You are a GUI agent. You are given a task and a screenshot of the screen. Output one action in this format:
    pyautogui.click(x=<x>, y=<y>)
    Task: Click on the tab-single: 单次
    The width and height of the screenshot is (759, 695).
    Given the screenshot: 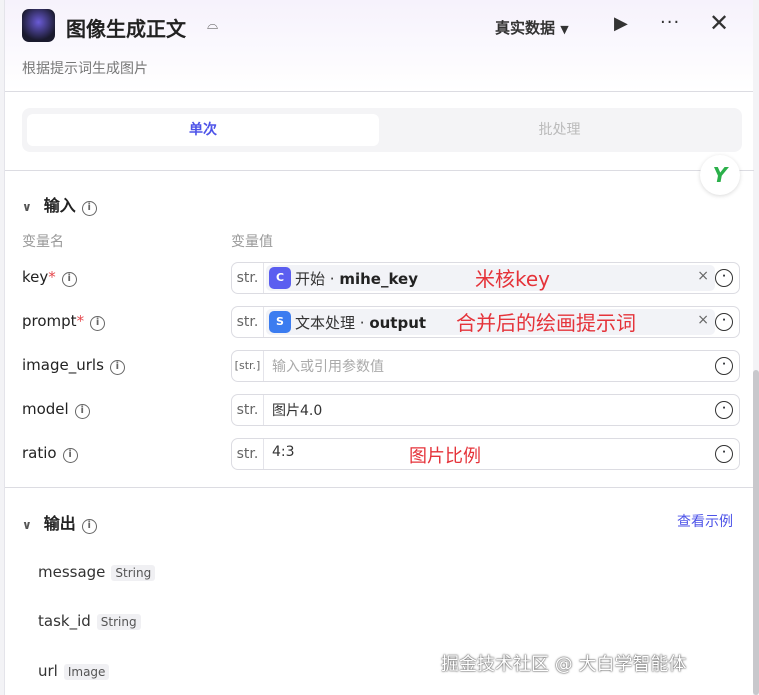 What is the action you would take?
    pyautogui.click(x=203, y=130)
    